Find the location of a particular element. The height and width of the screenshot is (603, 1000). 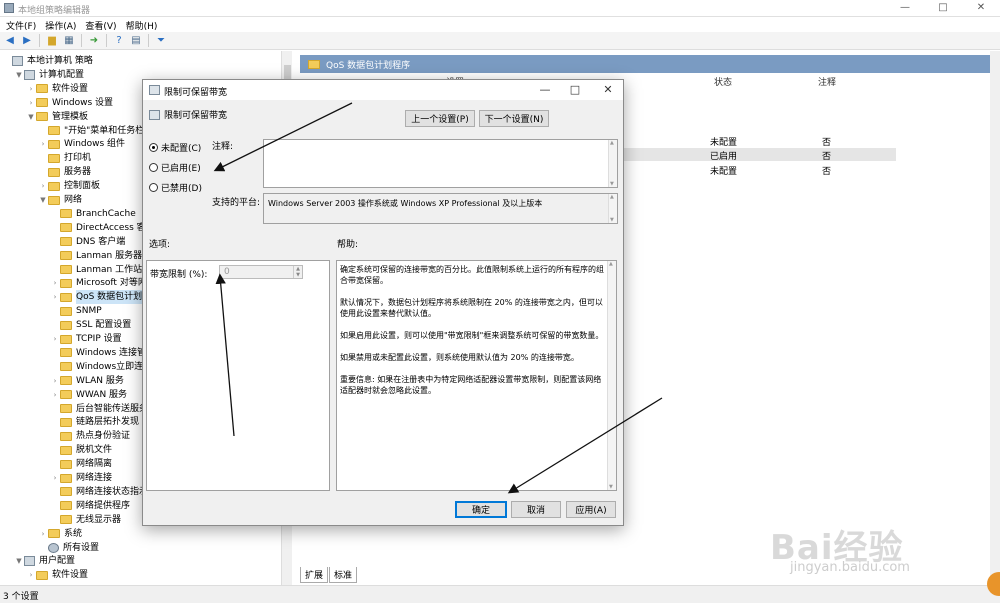

tree-item: BranchCache is located at coordinates (93, 214).